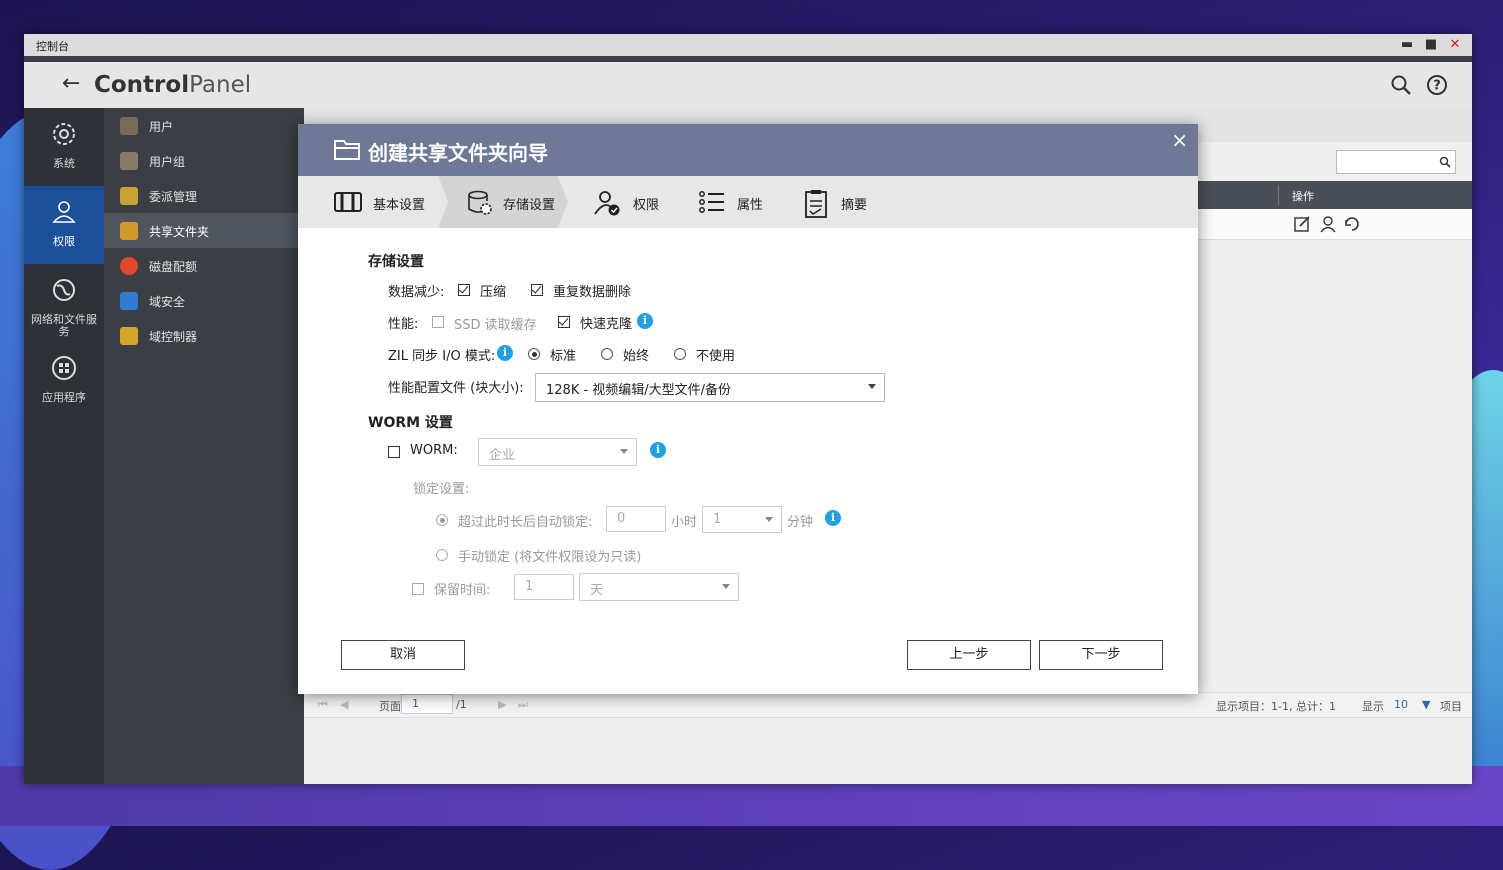 The height and width of the screenshot is (870, 1503). What do you see at coordinates (461, 704) in the screenshot?
I see `page-total: /1` at bounding box center [461, 704].